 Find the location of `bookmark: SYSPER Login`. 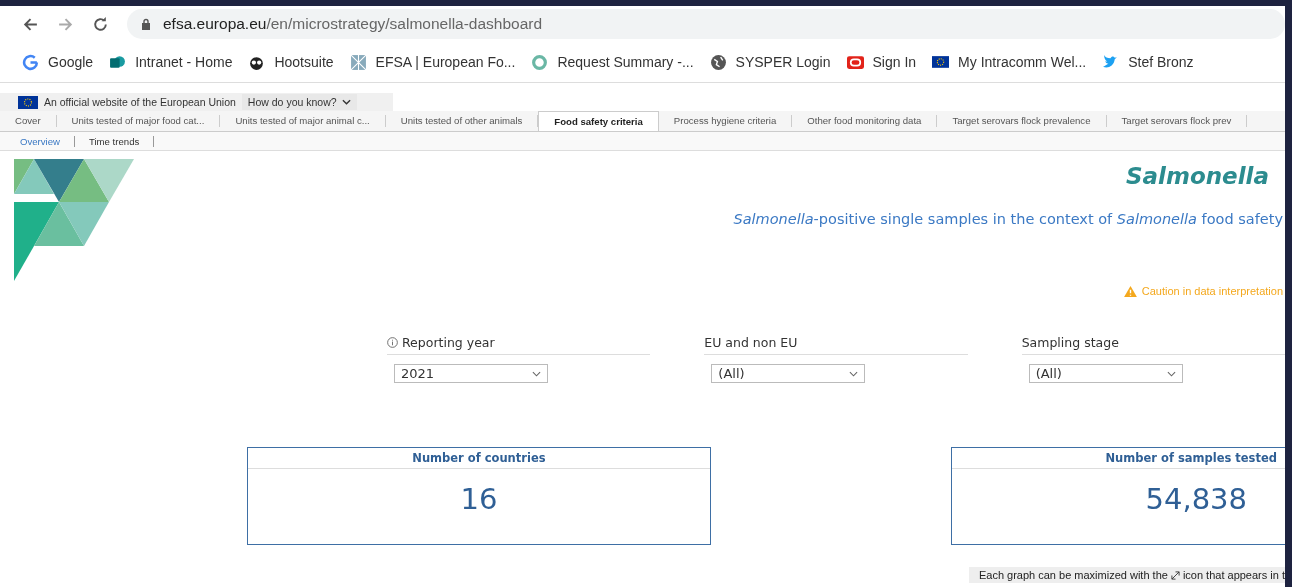

bookmark: SYSPER Login is located at coordinates (770, 62).